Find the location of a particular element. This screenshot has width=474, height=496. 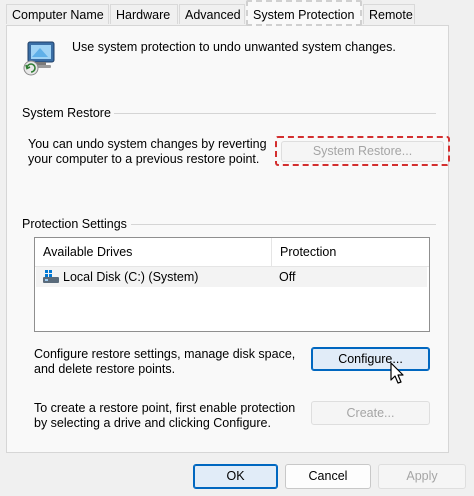

drives-list-header: Available Drives Protection is located at coordinates (232, 252).